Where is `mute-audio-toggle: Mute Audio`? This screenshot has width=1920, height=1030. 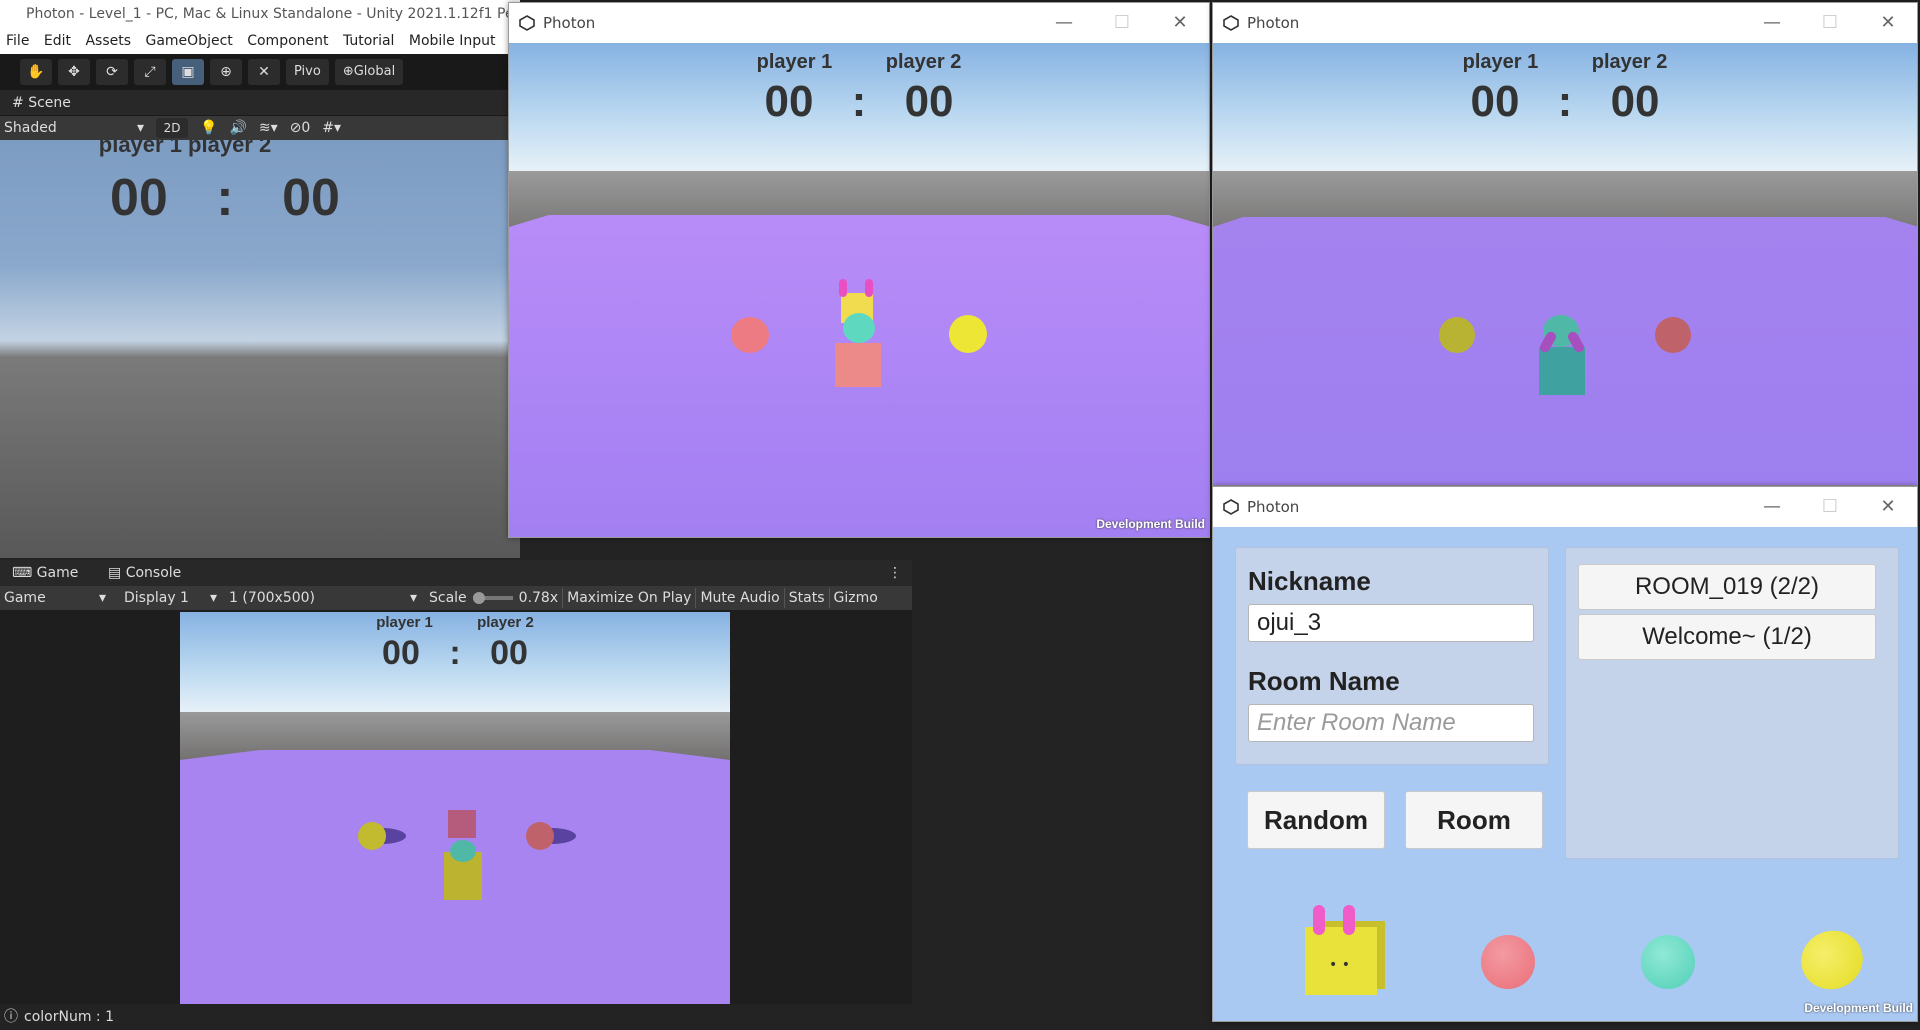 mute-audio-toggle: Mute Audio is located at coordinates (739, 598).